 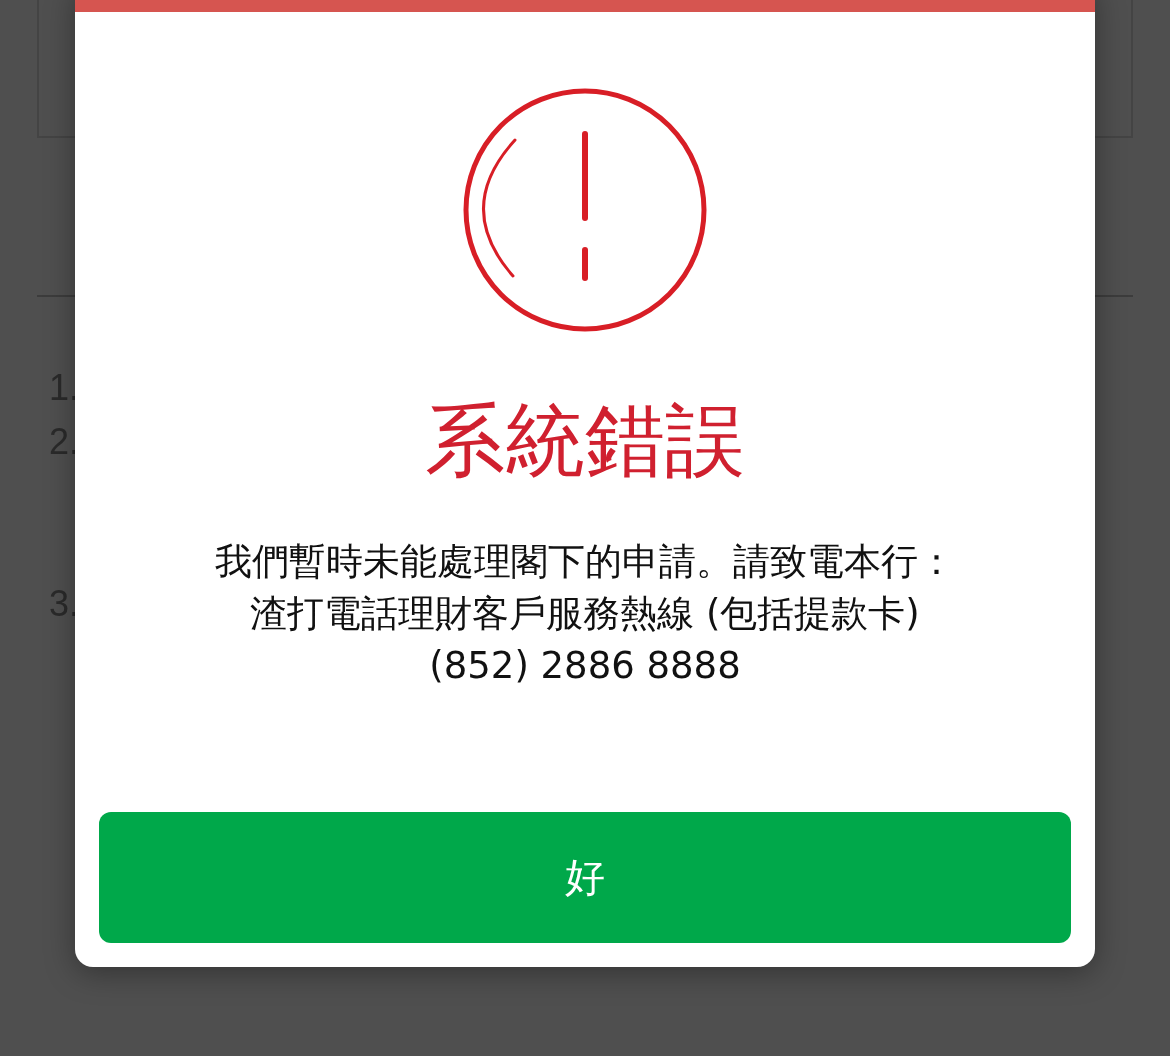 What do you see at coordinates (585, 441) in the screenshot?
I see `dialog-title: 系統錯誤` at bounding box center [585, 441].